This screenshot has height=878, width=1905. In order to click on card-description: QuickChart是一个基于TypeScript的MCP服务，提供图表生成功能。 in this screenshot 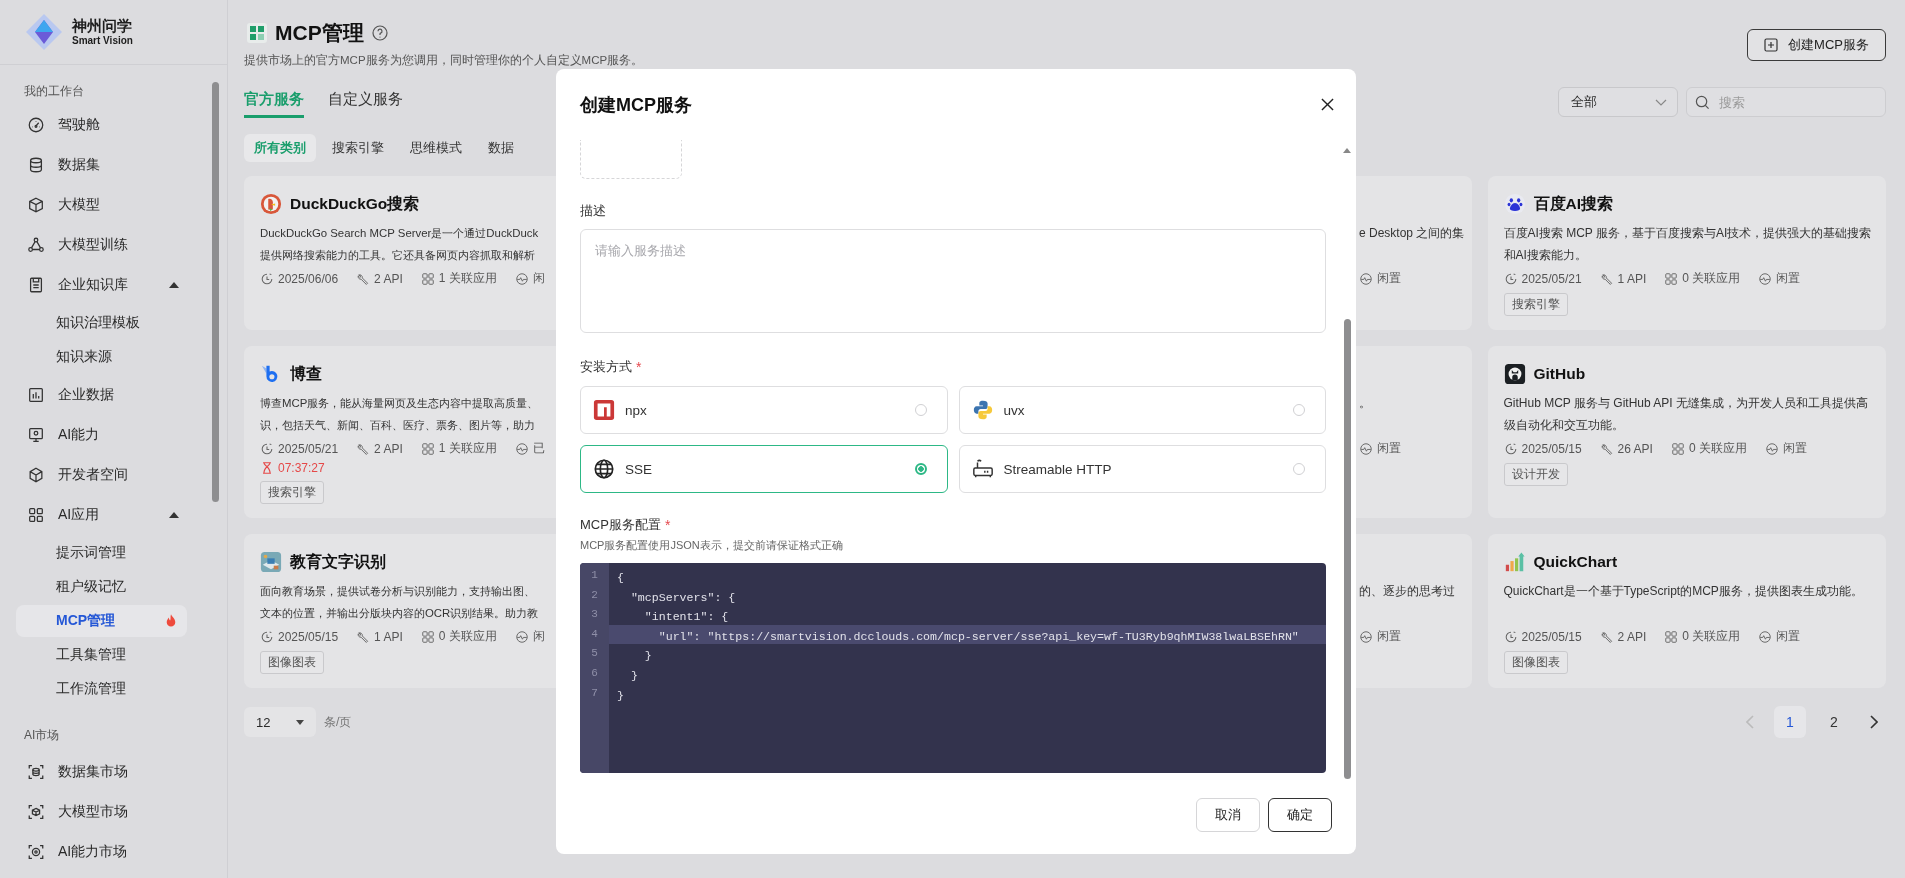, I will do `click(1683, 591)`.